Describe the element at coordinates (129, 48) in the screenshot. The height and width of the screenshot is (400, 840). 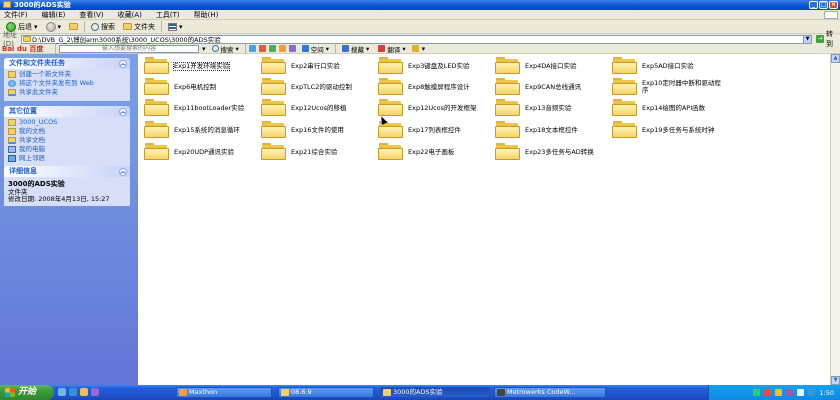
I see `baidu-search-input: 输入想要搜索的内容` at that location.